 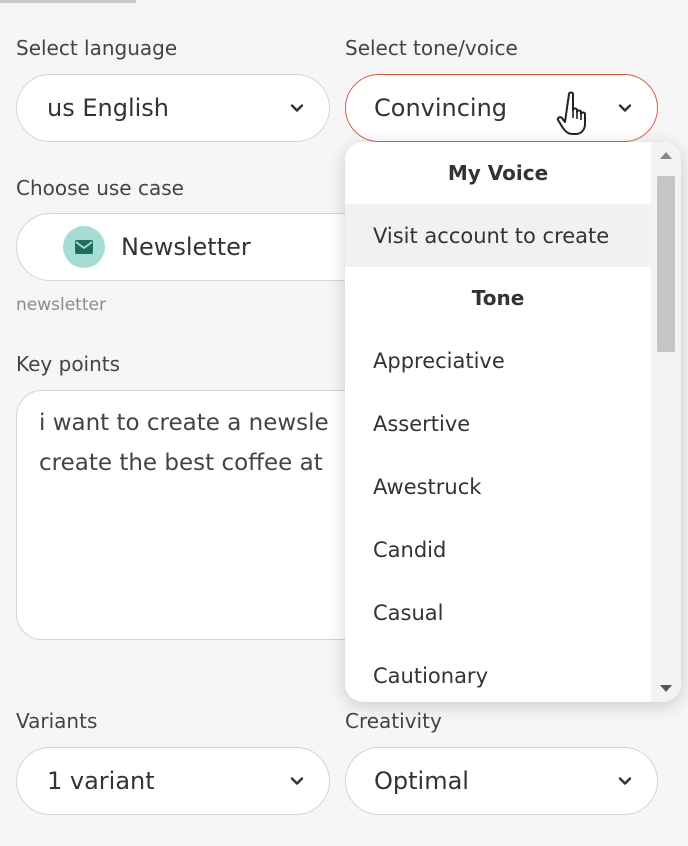 I want to click on use-case-label: Choose use case, so click(x=100, y=188).